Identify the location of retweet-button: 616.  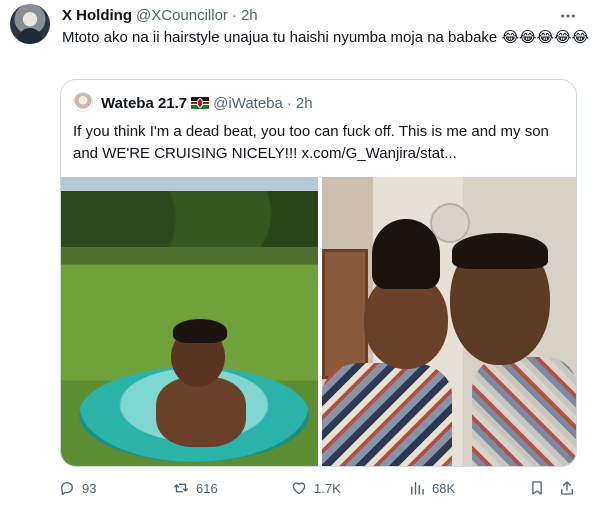
(195, 488).